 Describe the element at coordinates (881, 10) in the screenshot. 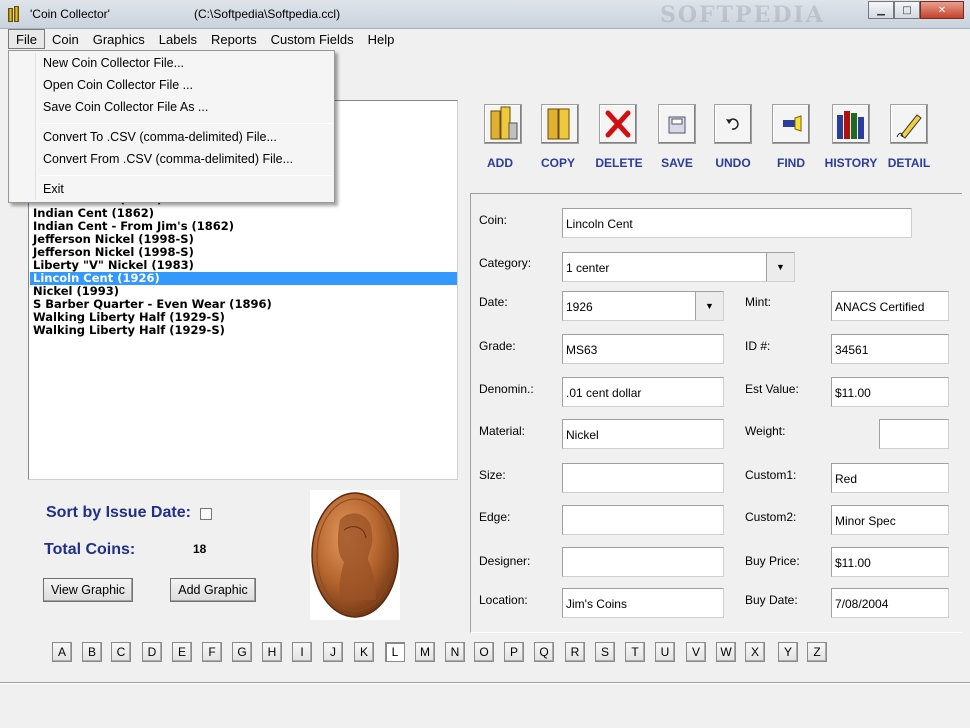

I see `minimize-button: ▁` at that location.